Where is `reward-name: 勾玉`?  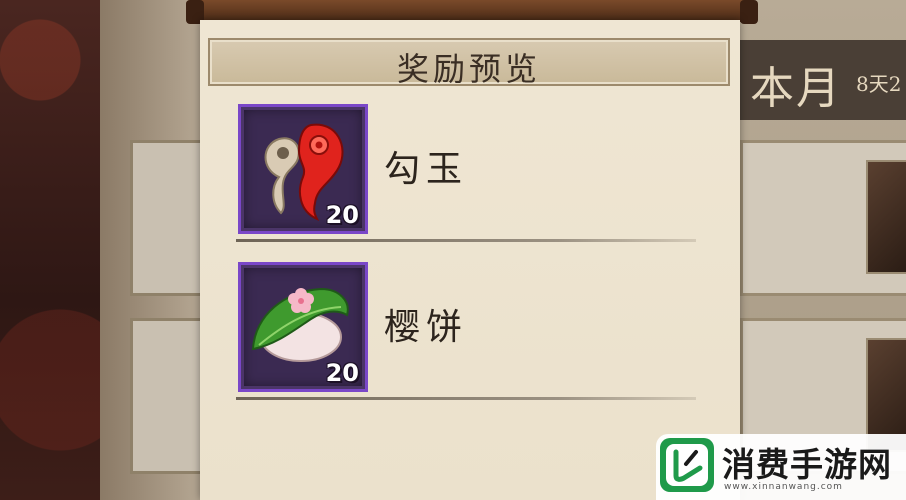 reward-name: 勾玉 is located at coordinates (426, 169).